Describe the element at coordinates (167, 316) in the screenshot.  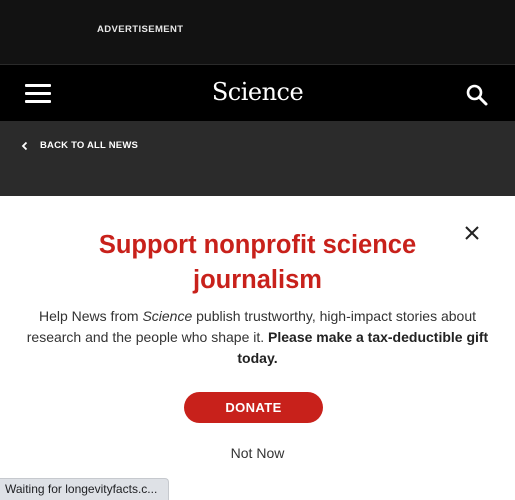
I see `body-text-italic: Science` at that location.